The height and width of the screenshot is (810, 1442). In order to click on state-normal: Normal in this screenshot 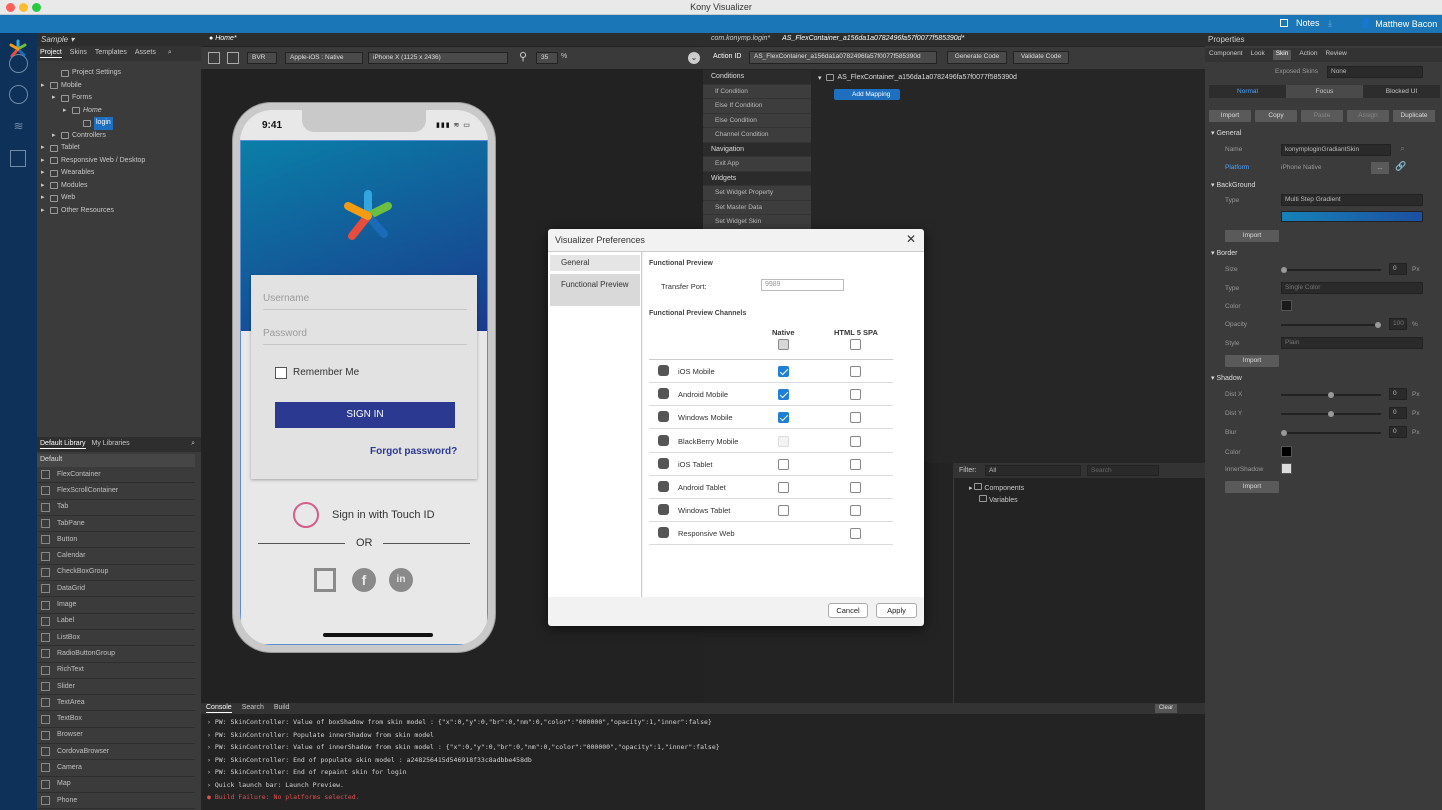, I will do `click(1247, 91)`.